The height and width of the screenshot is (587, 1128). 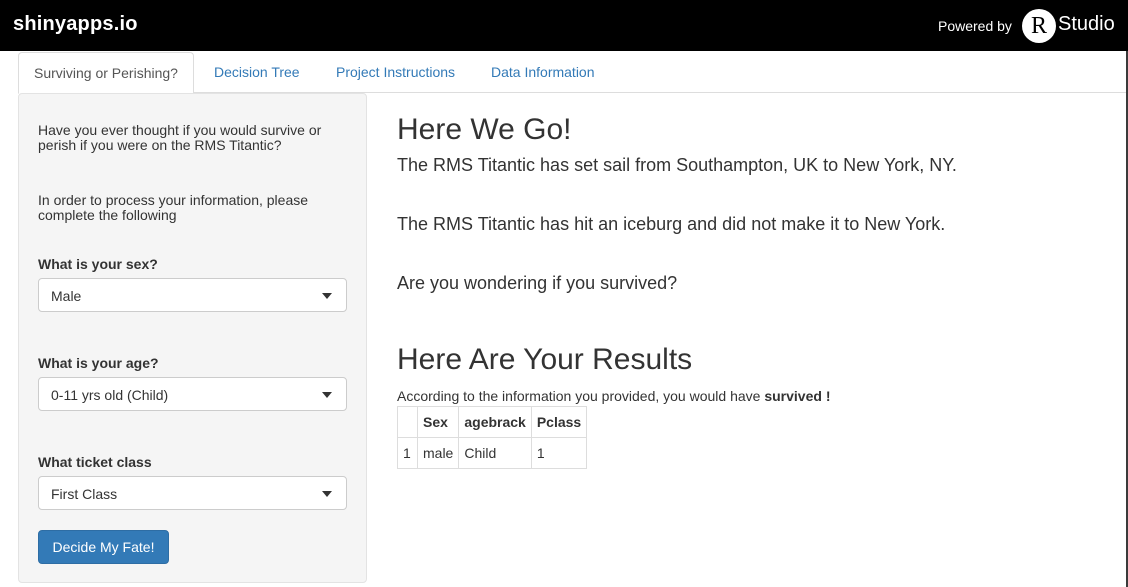 I want to click on tab-project-instructions: Project Instructions, so click(x=395, y=72).